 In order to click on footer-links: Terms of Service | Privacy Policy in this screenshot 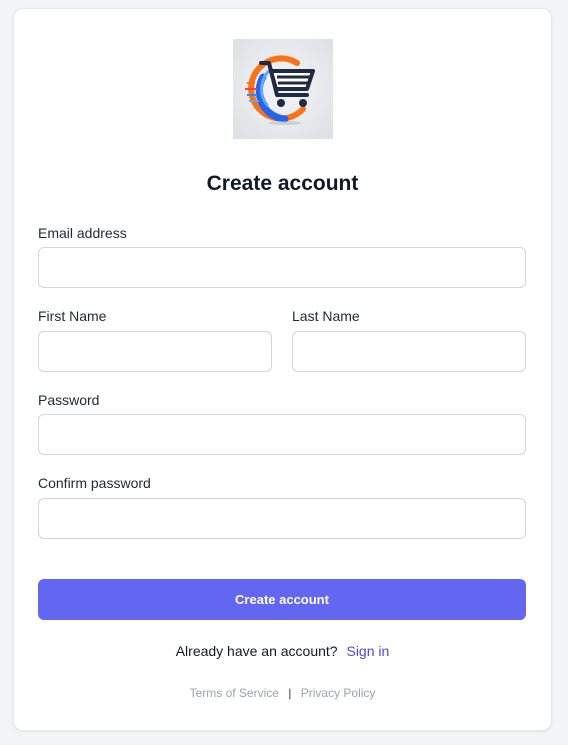, I will do `click(282, 693)`.